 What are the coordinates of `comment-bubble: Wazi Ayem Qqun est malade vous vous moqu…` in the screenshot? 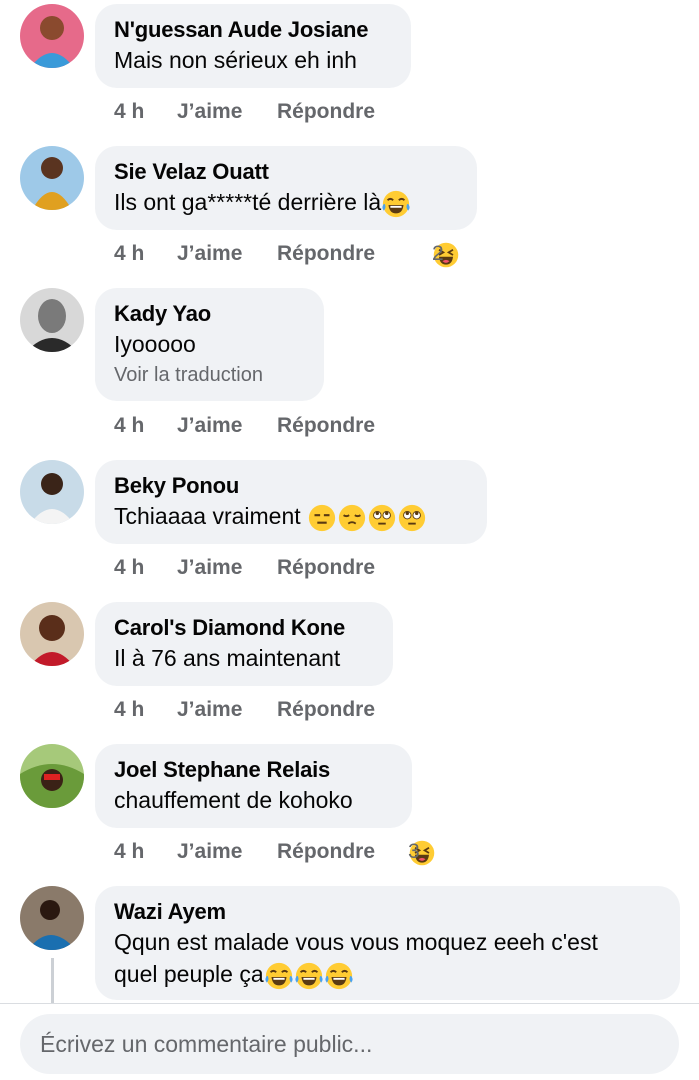 It's located at (387, 943).